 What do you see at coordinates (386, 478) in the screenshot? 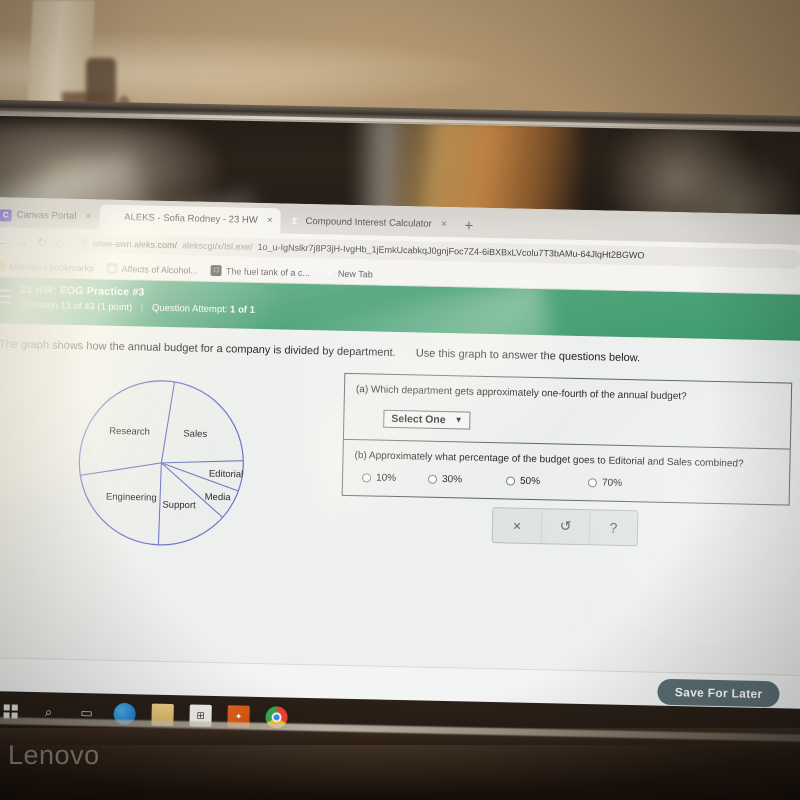
I see `radio-label: 10%` at bounding box center [386, 478].